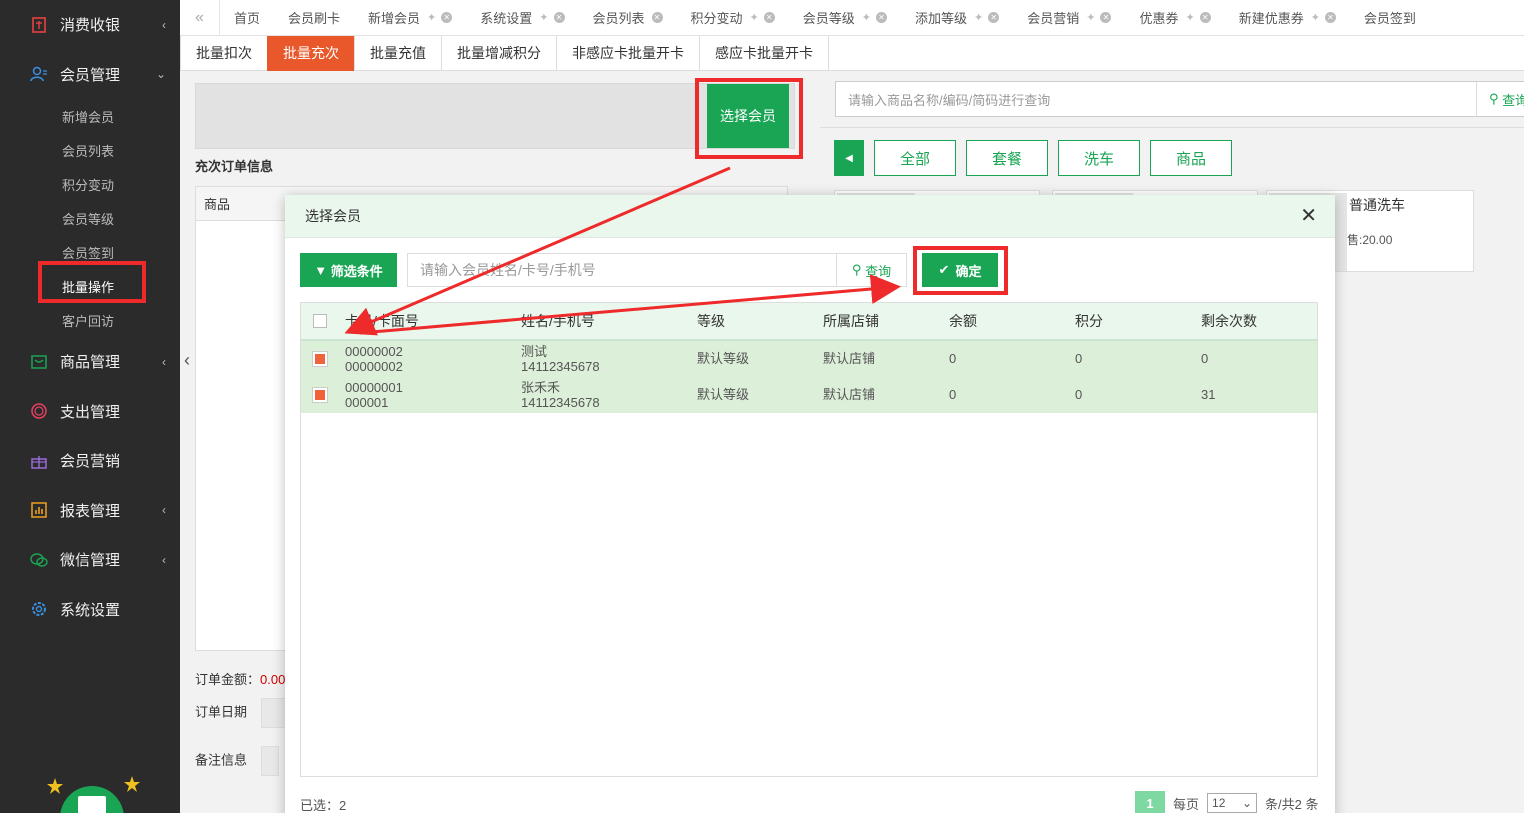 The image size is (1524, 813). What do you see at coordinates (764, 53) in the screenshot?
I see `subtab-card-open: 感应卡批量开卡` at bounding box center [764, 53].